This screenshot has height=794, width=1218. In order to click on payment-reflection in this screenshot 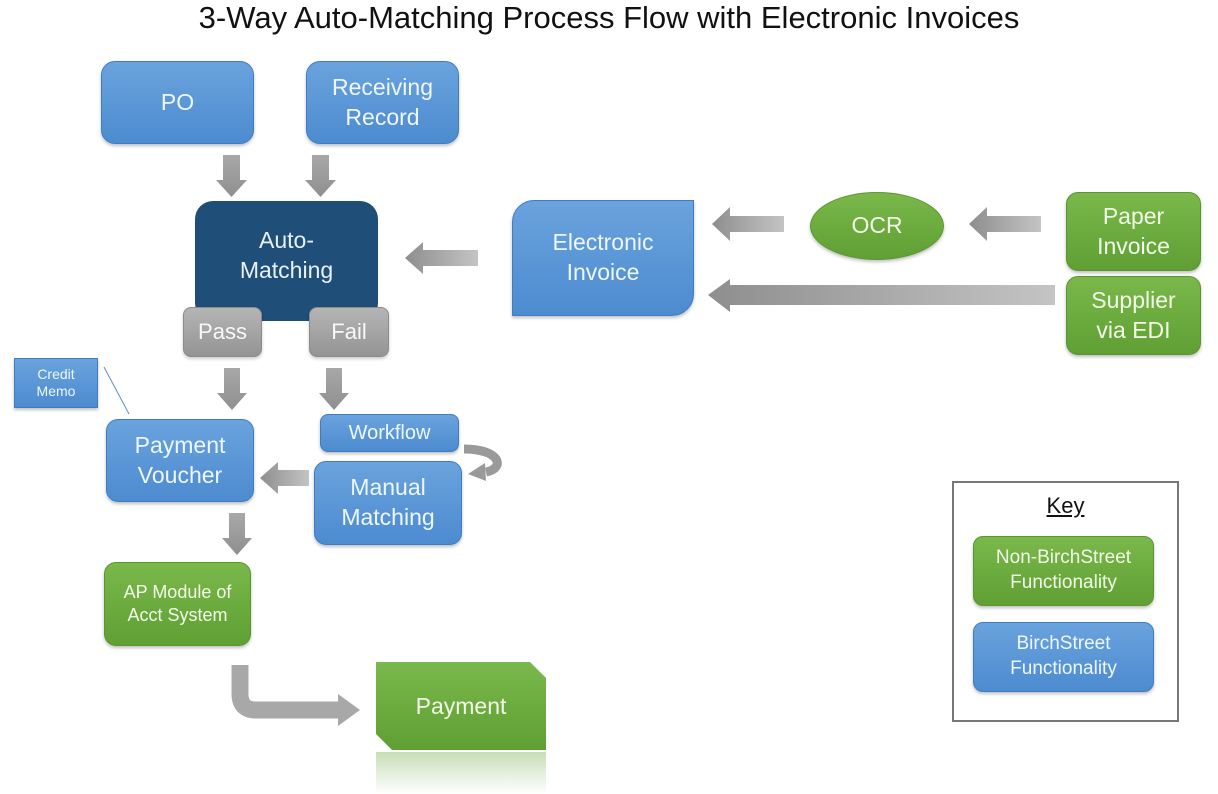, I will do `click(461, 773)`.